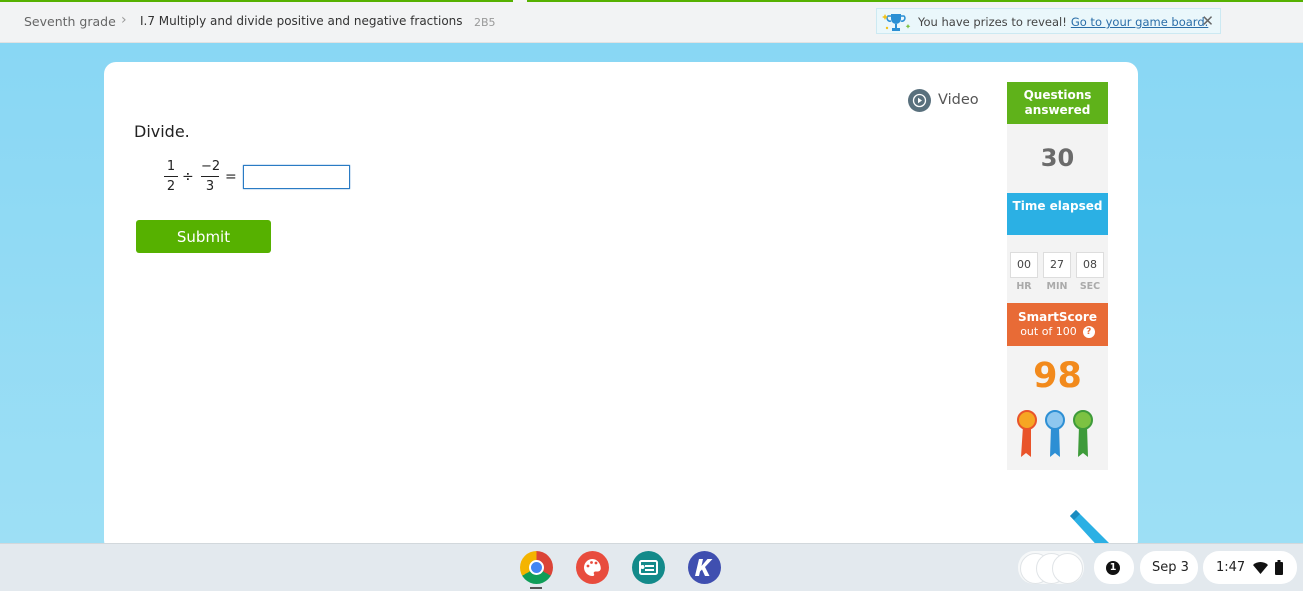 The image size is (1303, 591). I want to click on time-elapsed-timer: 00 27 08 HR MIN SEC, so click(1057, 269).